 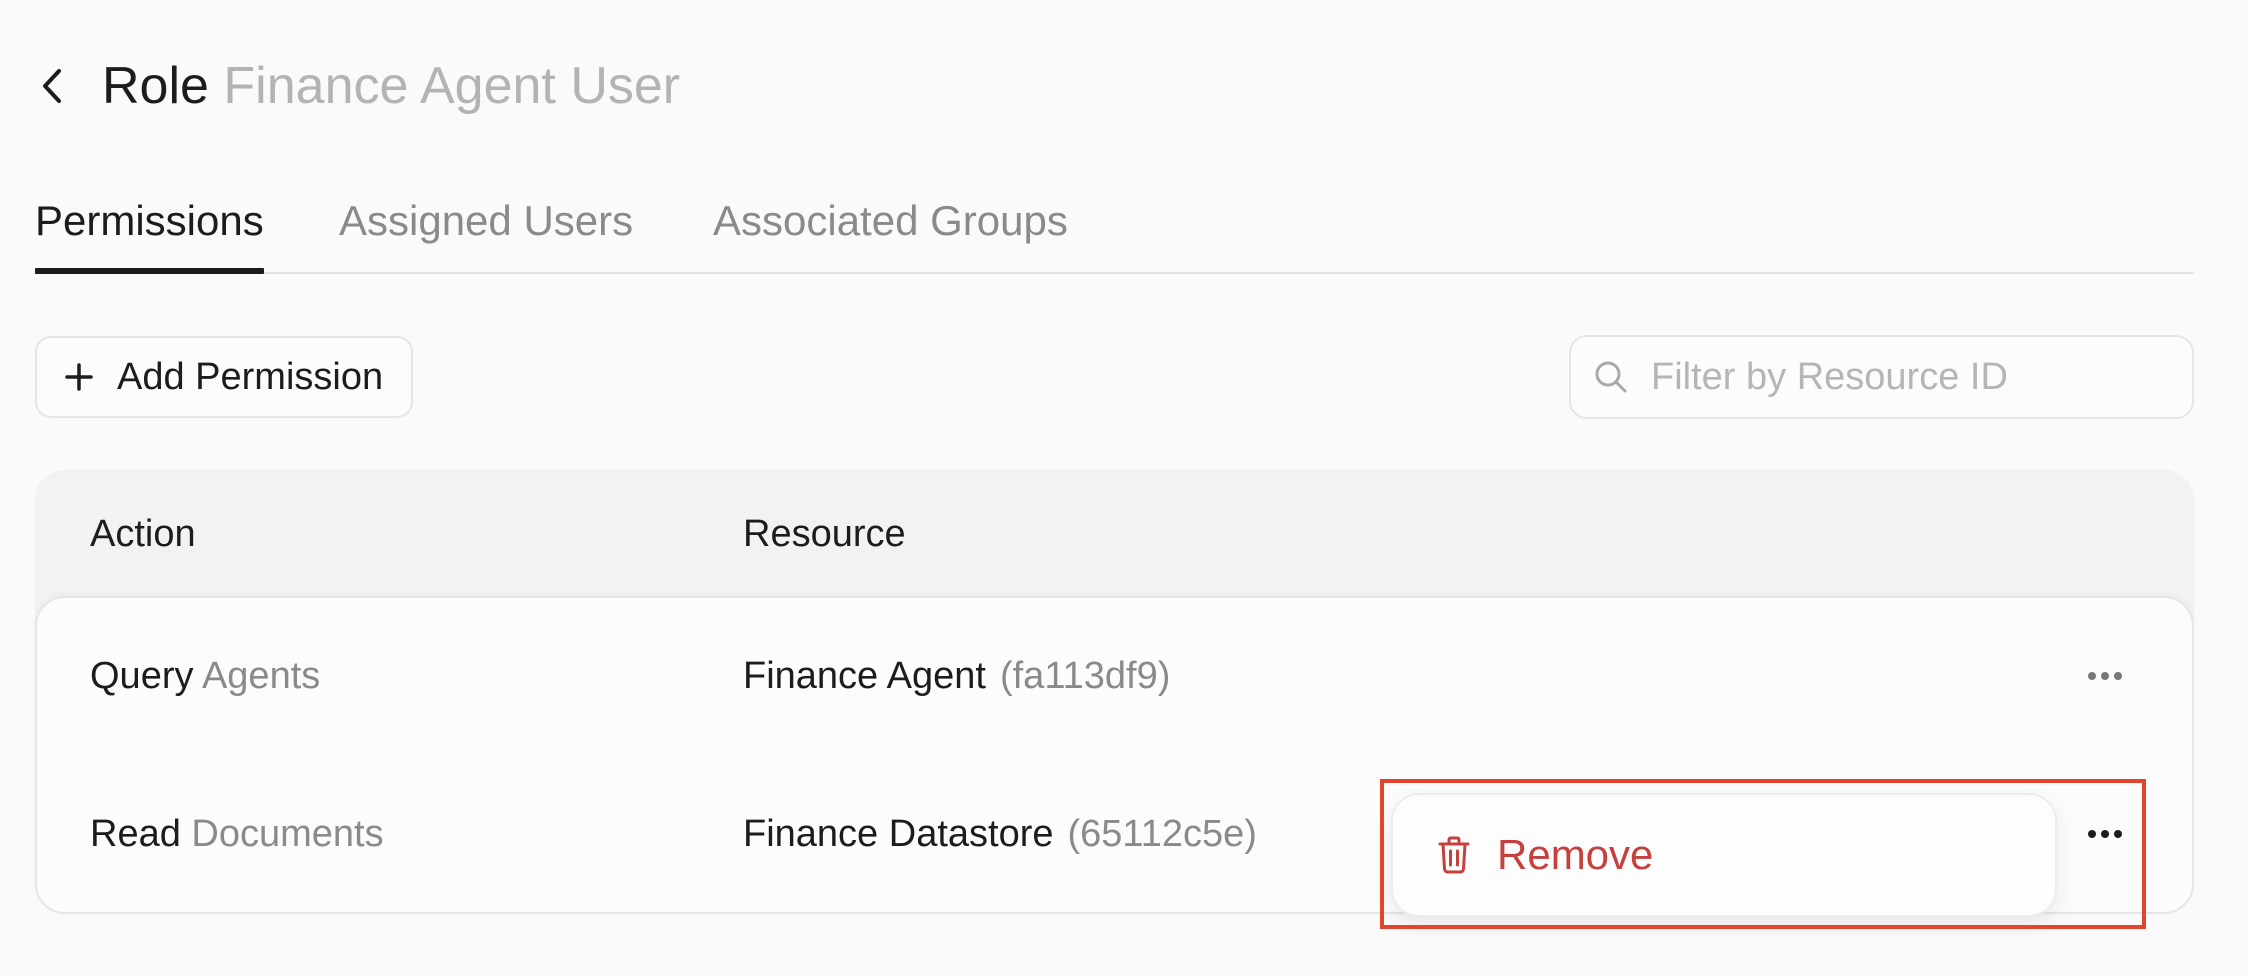 I want to click on action-cell: Read Documents, so click(x=237, y=834).